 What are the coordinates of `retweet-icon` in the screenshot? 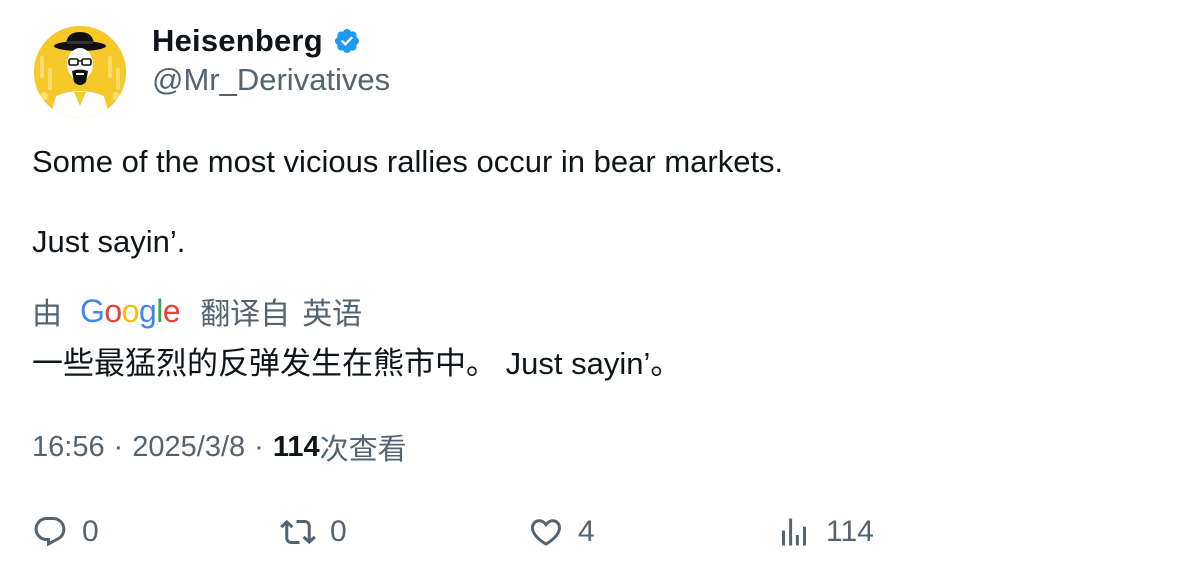 It's located at (298, 532).